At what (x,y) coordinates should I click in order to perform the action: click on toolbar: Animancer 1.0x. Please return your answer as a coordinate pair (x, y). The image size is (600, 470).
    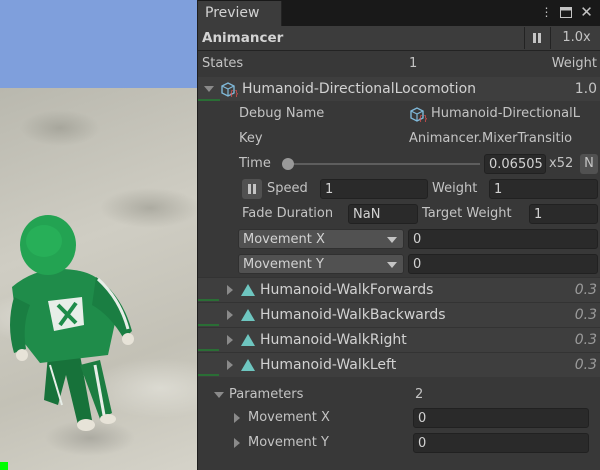
    Looking at the image, I should click on (399, 38).